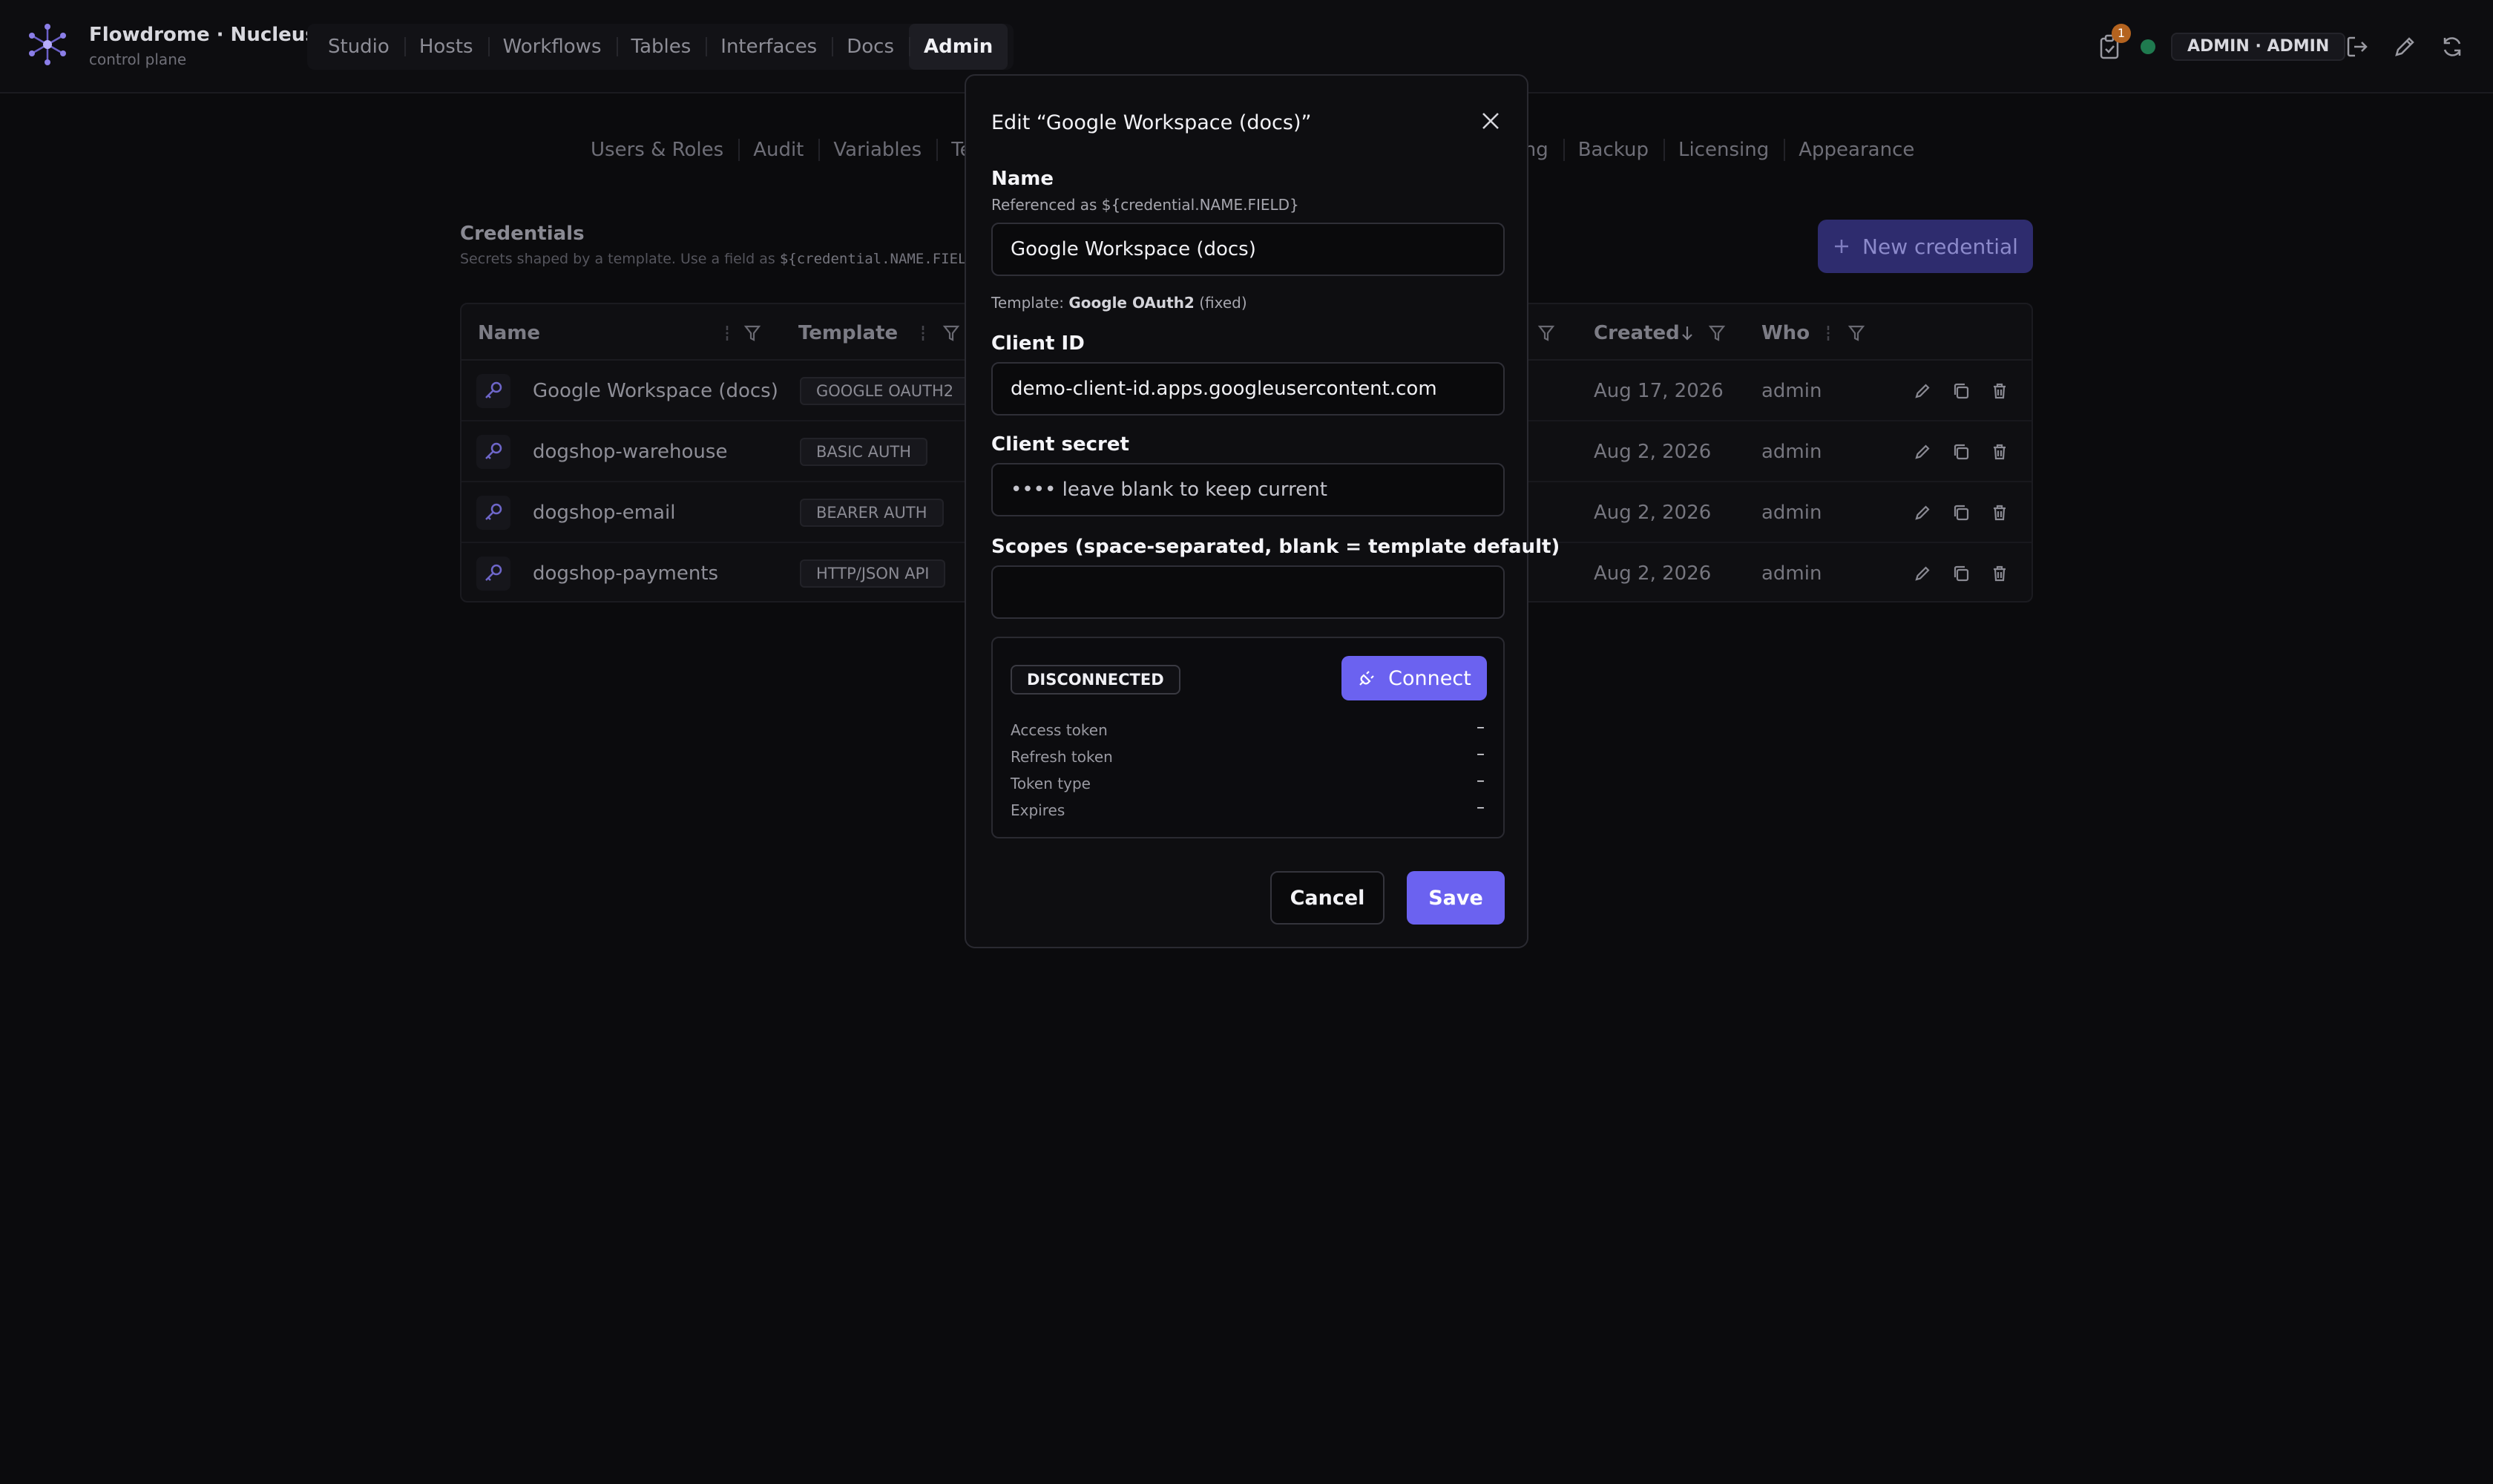 The width and height of the screenshot is (2493, 1484). Describe the element at coordinates (870, 47) in the screenshot. I see `nav-docs: Docs` at that location.